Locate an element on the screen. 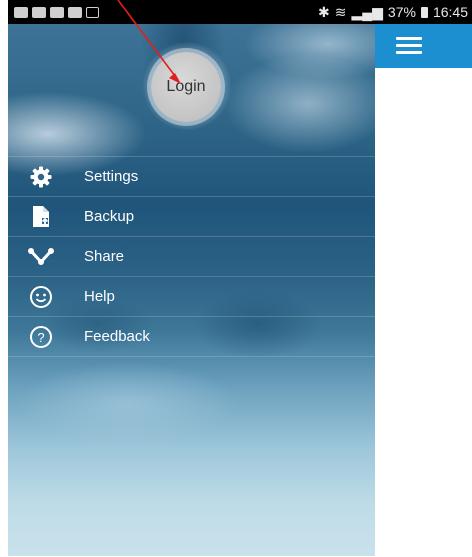 The height and width of the screenshot is (557, 472). system-status: ✱ ≋ ▂▄▆ 37% 16:45 is located at coordinates (393, 12).